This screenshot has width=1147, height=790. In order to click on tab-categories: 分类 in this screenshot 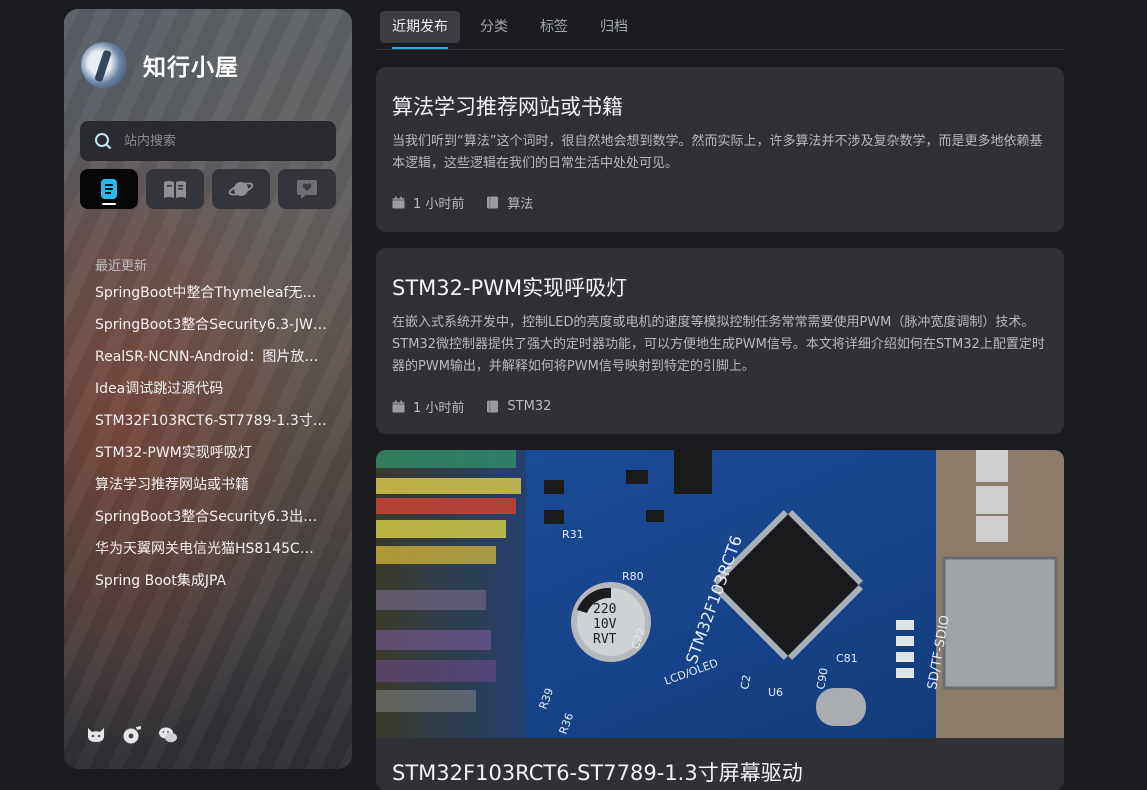, I will do `click(494, 27)`.